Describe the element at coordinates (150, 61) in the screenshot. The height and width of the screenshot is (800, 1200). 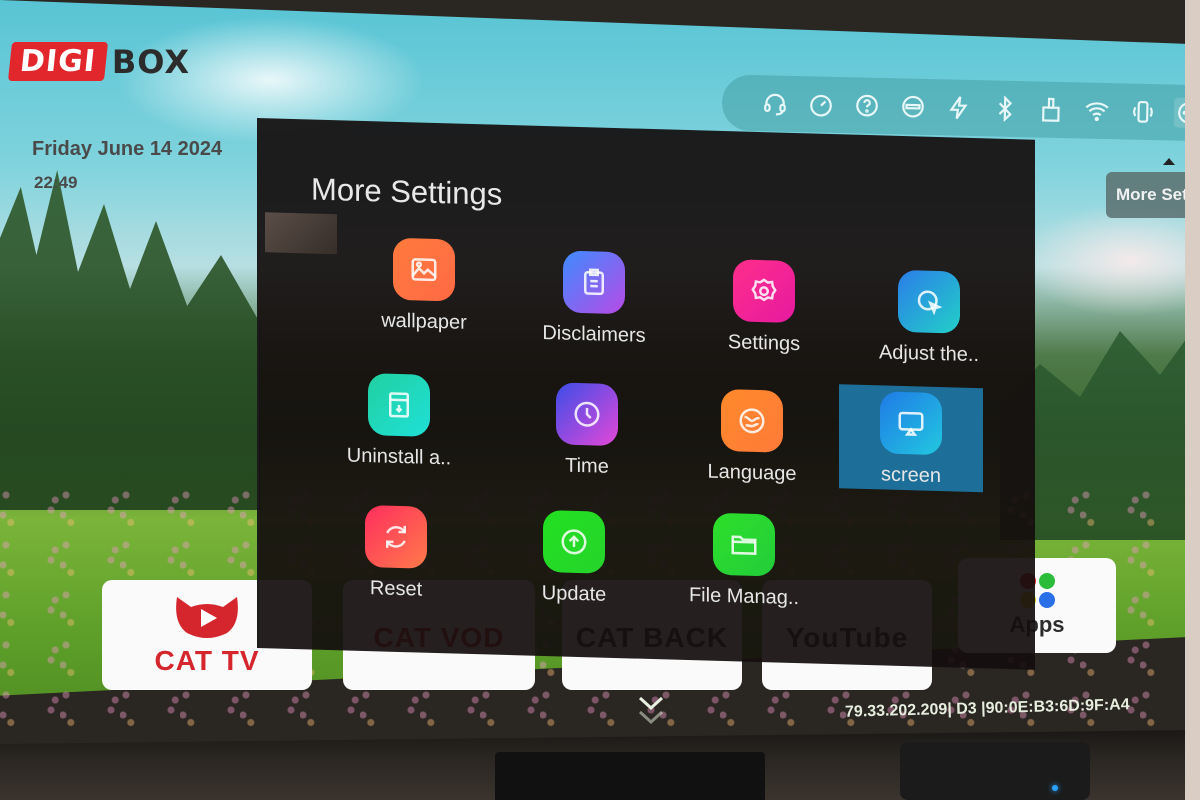
I see `logo-box-text: BOX` at that location.